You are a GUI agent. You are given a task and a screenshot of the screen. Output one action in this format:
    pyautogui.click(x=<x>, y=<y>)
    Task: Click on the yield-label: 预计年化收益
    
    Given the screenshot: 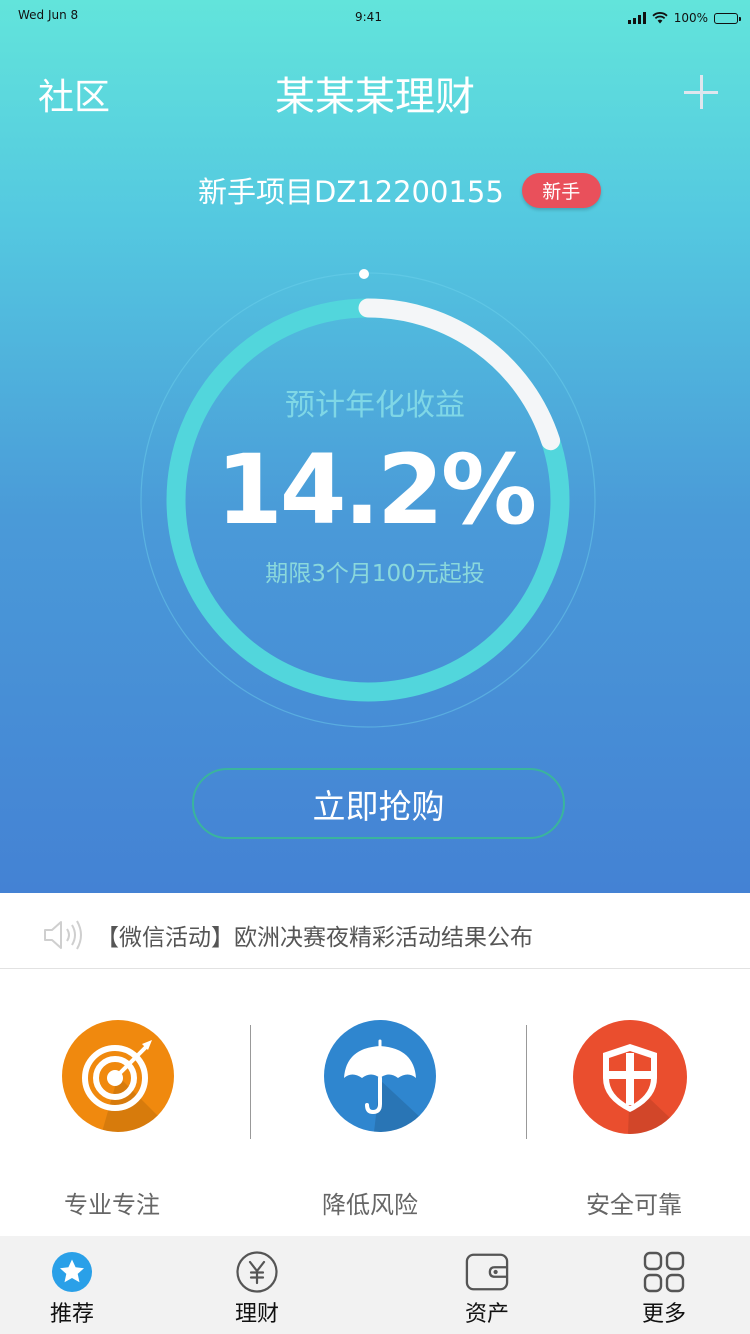 What is the action you would take?
    pyautogui.click(x=375, y=405)
    